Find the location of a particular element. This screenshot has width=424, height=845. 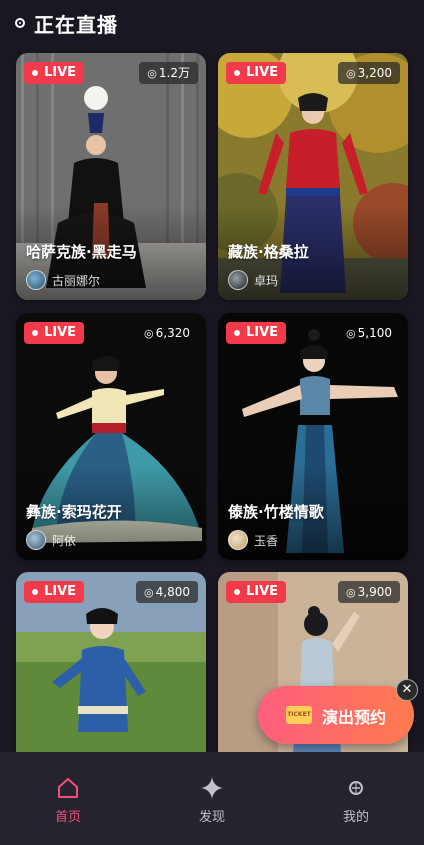

viewer-count: ◎ 5,100 is located at coordinates (369, 333).